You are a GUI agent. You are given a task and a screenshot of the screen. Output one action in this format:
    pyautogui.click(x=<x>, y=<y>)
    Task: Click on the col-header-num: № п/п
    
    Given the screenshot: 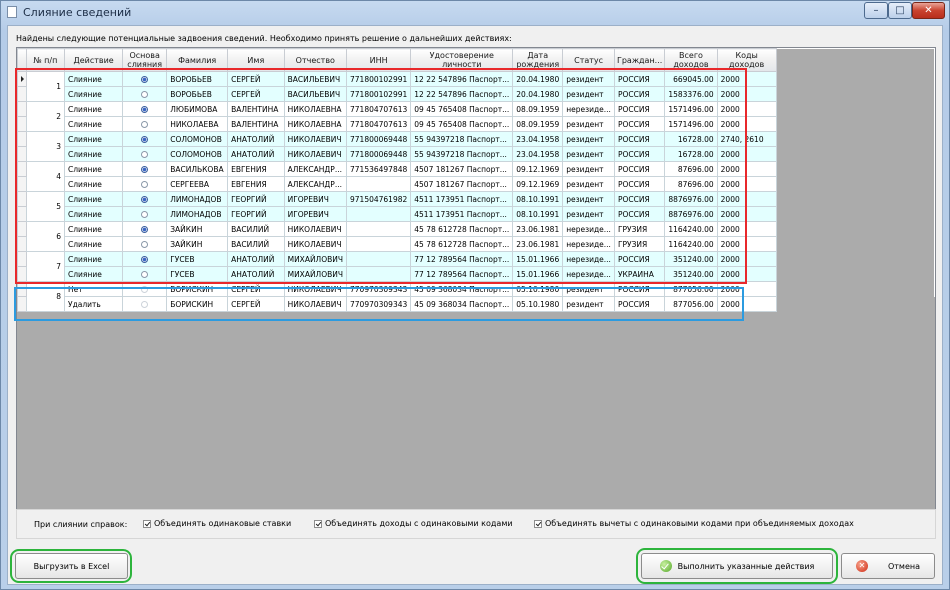 What is the action you would take?
    pyautogui.click(x=45, y=60)
    